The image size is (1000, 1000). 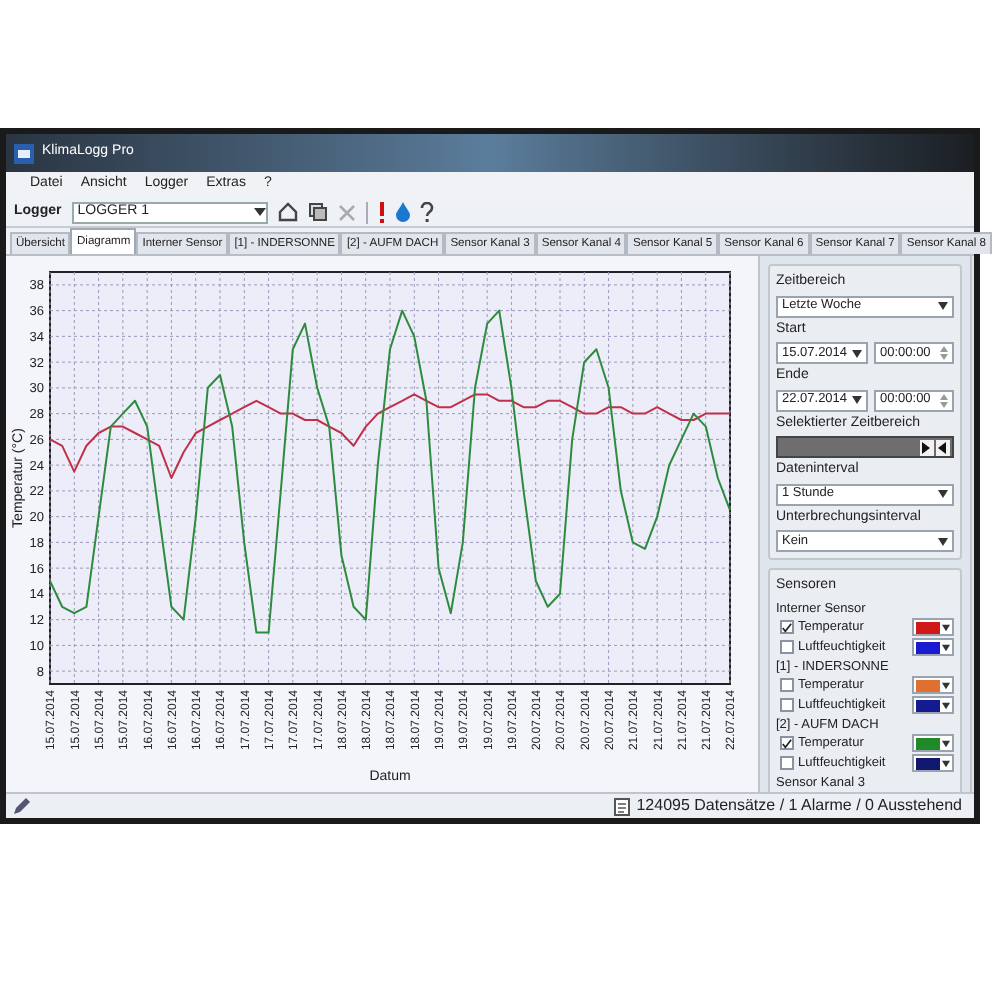 What do you see at coordinates (24, 153) in the screenshot?
I see `app-icon` at bounding box center [24, 153].